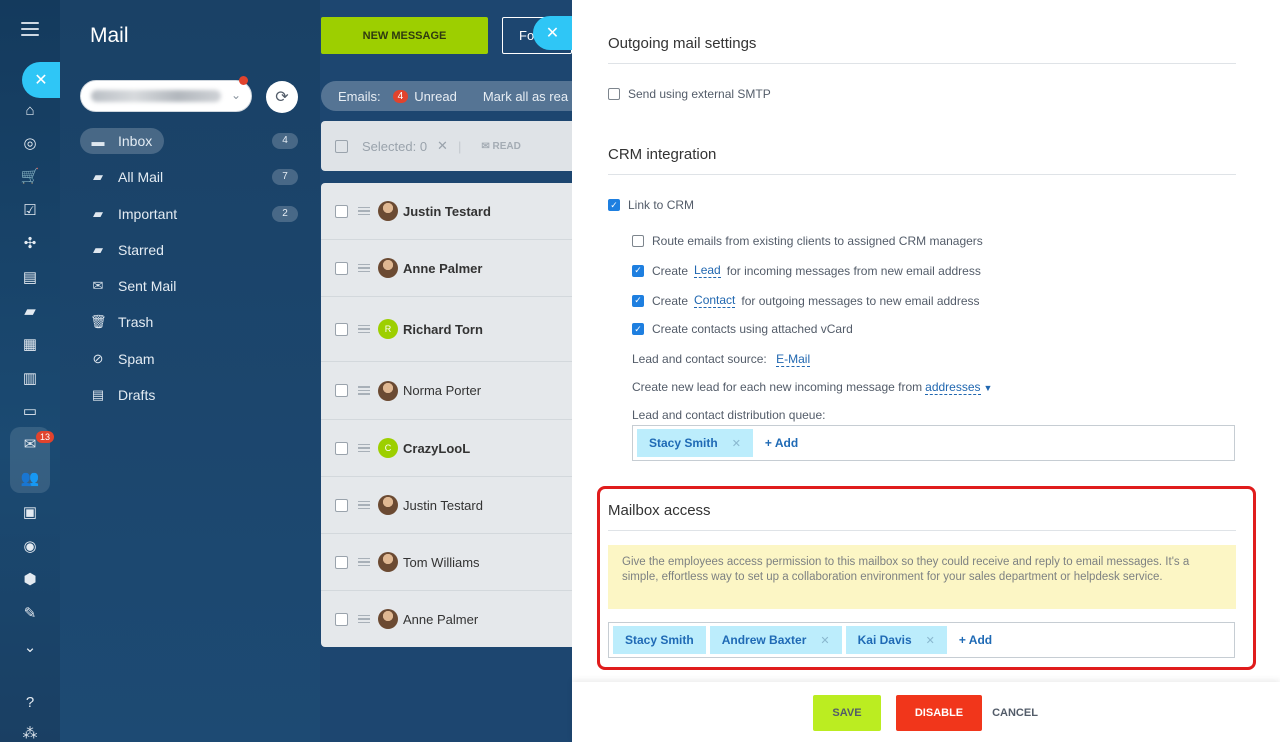  Describe the element at coordinates (729, 415) in the screenshot. I see `queue-label: Lead and contact distribution queue:` at that location.